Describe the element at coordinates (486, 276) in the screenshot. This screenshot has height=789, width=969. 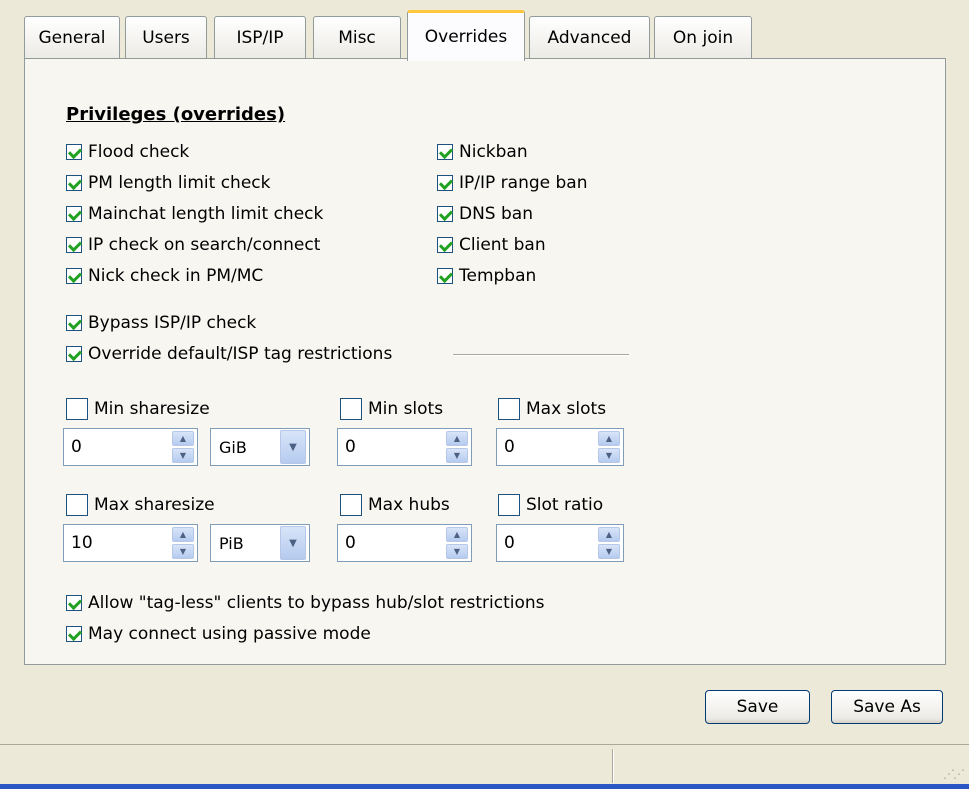
I see `tempban-checkbox: Tempban` at that location.